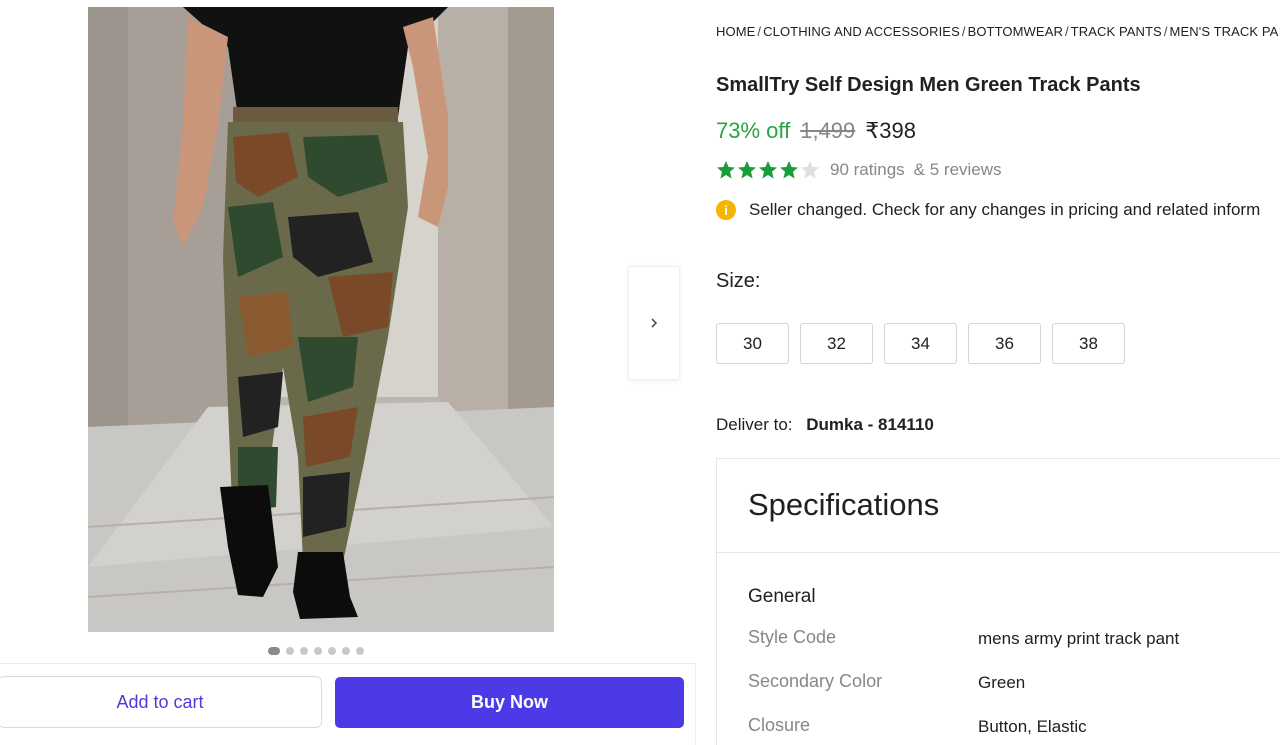 Image resolution: width=1280 pixels, height=745 pixels. Describe the element at coordinates (1015, 31) in the screenshot. I see `breadcrumb-bottomwear: BOTTOMWEAR` at that location.